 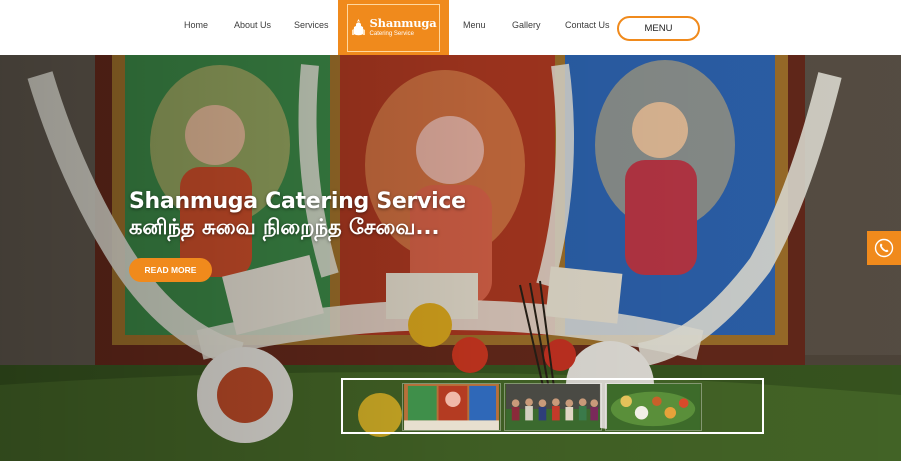 I want to click on banana-leaf-meal-thumbnail, so click(x=653, y=407).